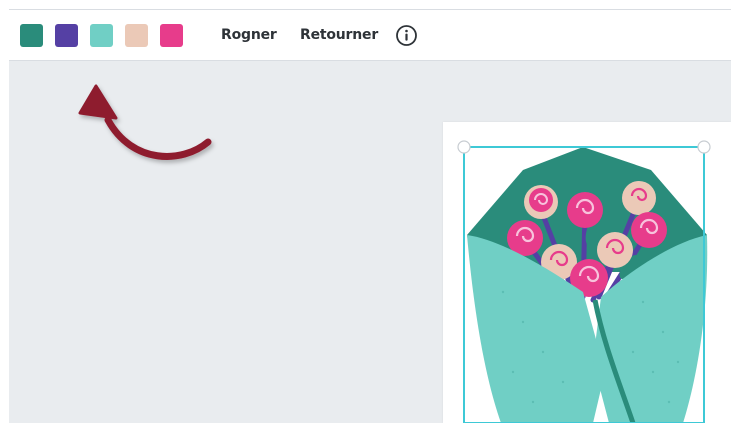  I want to click on flip-button: Retourner, so click(339, 35).